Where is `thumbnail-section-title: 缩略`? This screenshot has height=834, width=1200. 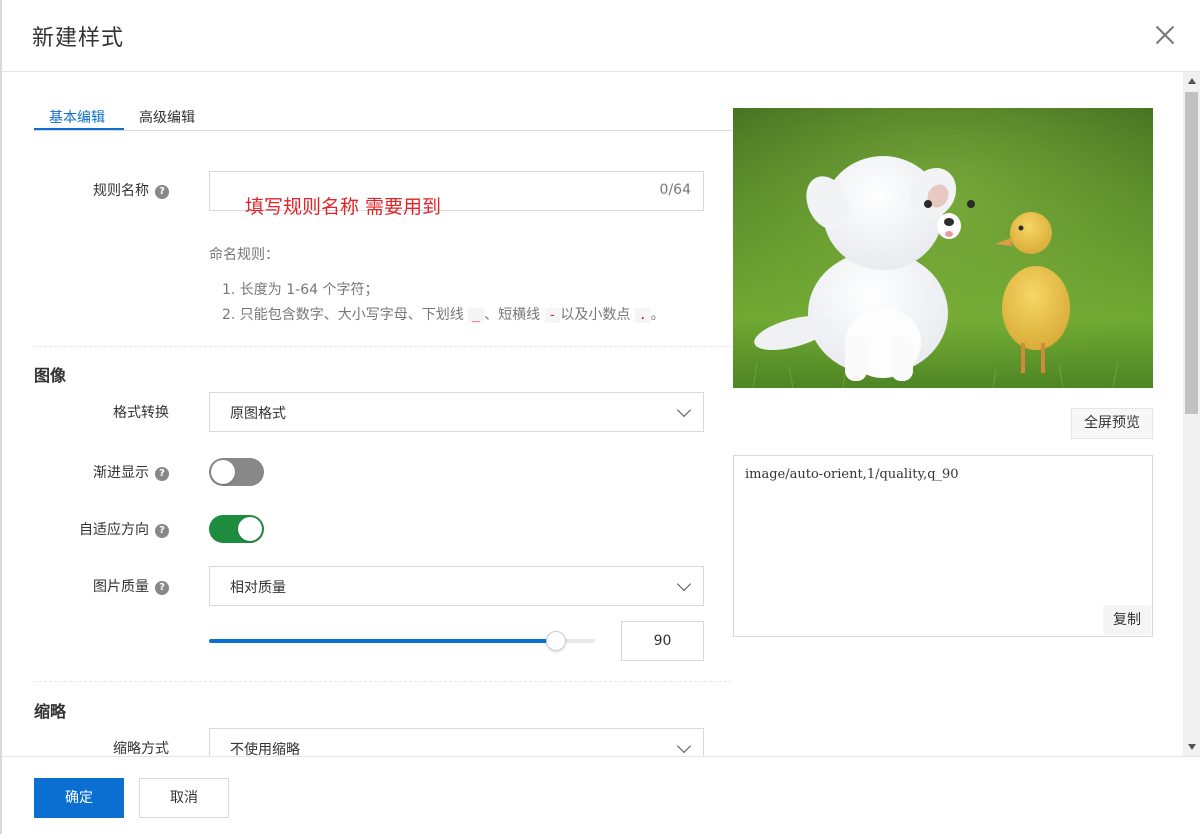
thumbnail-section-title: 缩略 is located at coordinates (50, 711).